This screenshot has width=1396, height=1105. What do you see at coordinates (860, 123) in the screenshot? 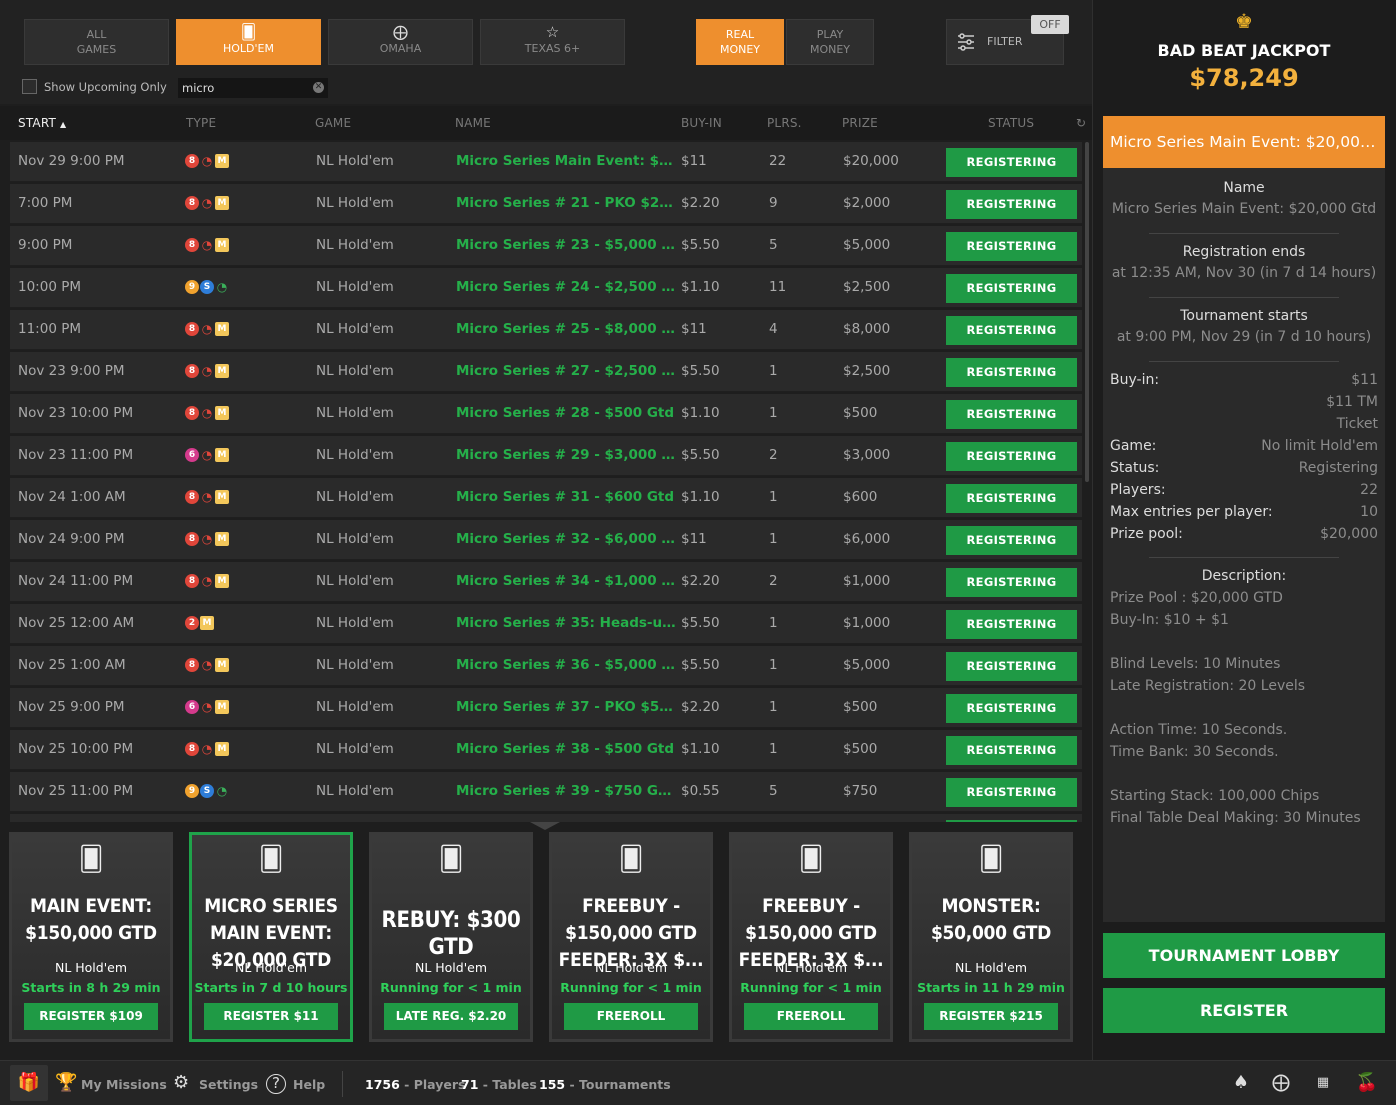
I see `col-prize: PRIZE` at bounding box center [860, 123].